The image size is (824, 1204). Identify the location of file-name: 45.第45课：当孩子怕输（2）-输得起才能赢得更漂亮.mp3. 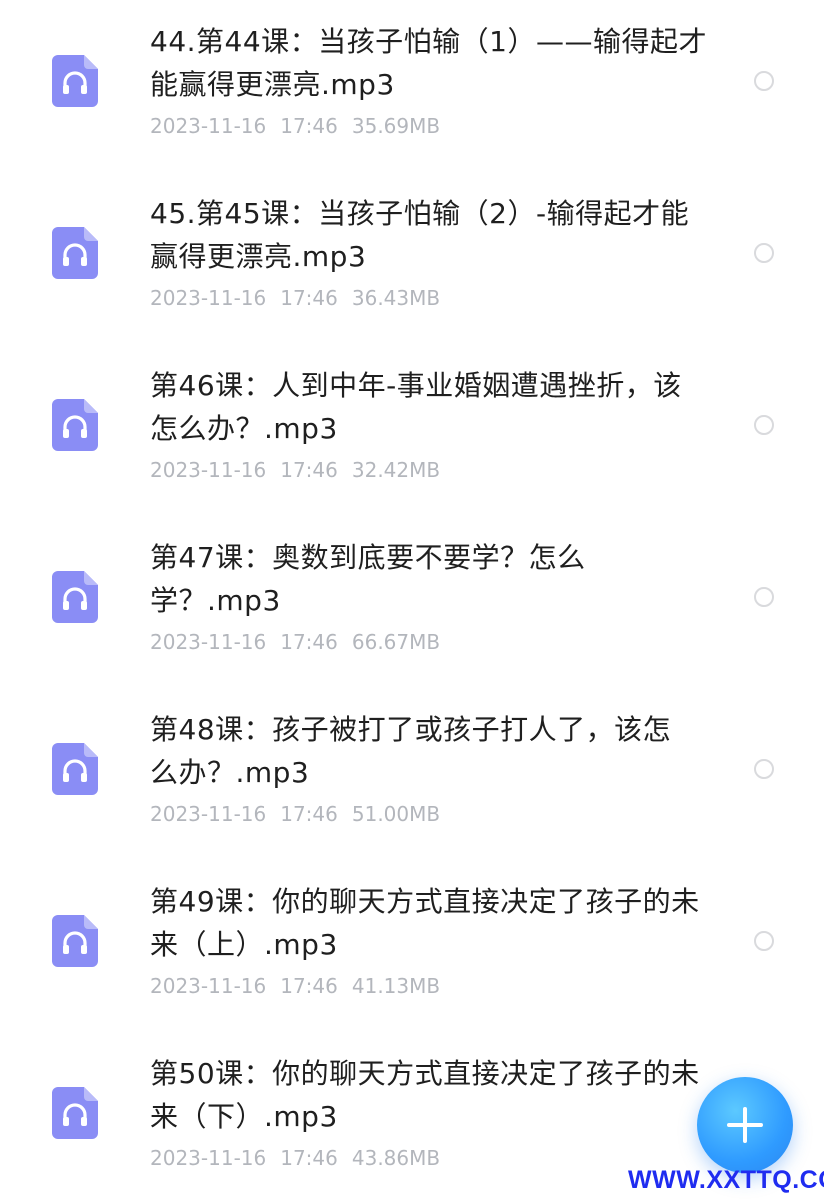
(420, 235).